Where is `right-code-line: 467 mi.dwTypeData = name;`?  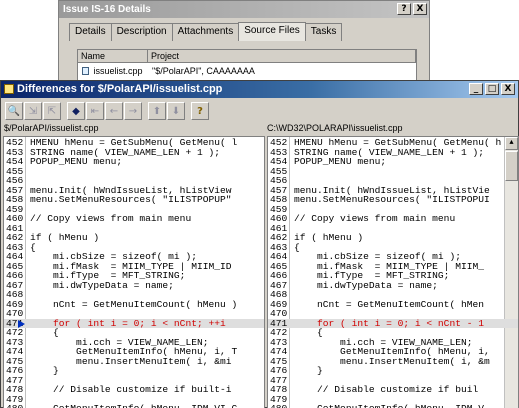
right-code-line: 467 mi.dwTypeData = name; is located at coordinates (393, 285).